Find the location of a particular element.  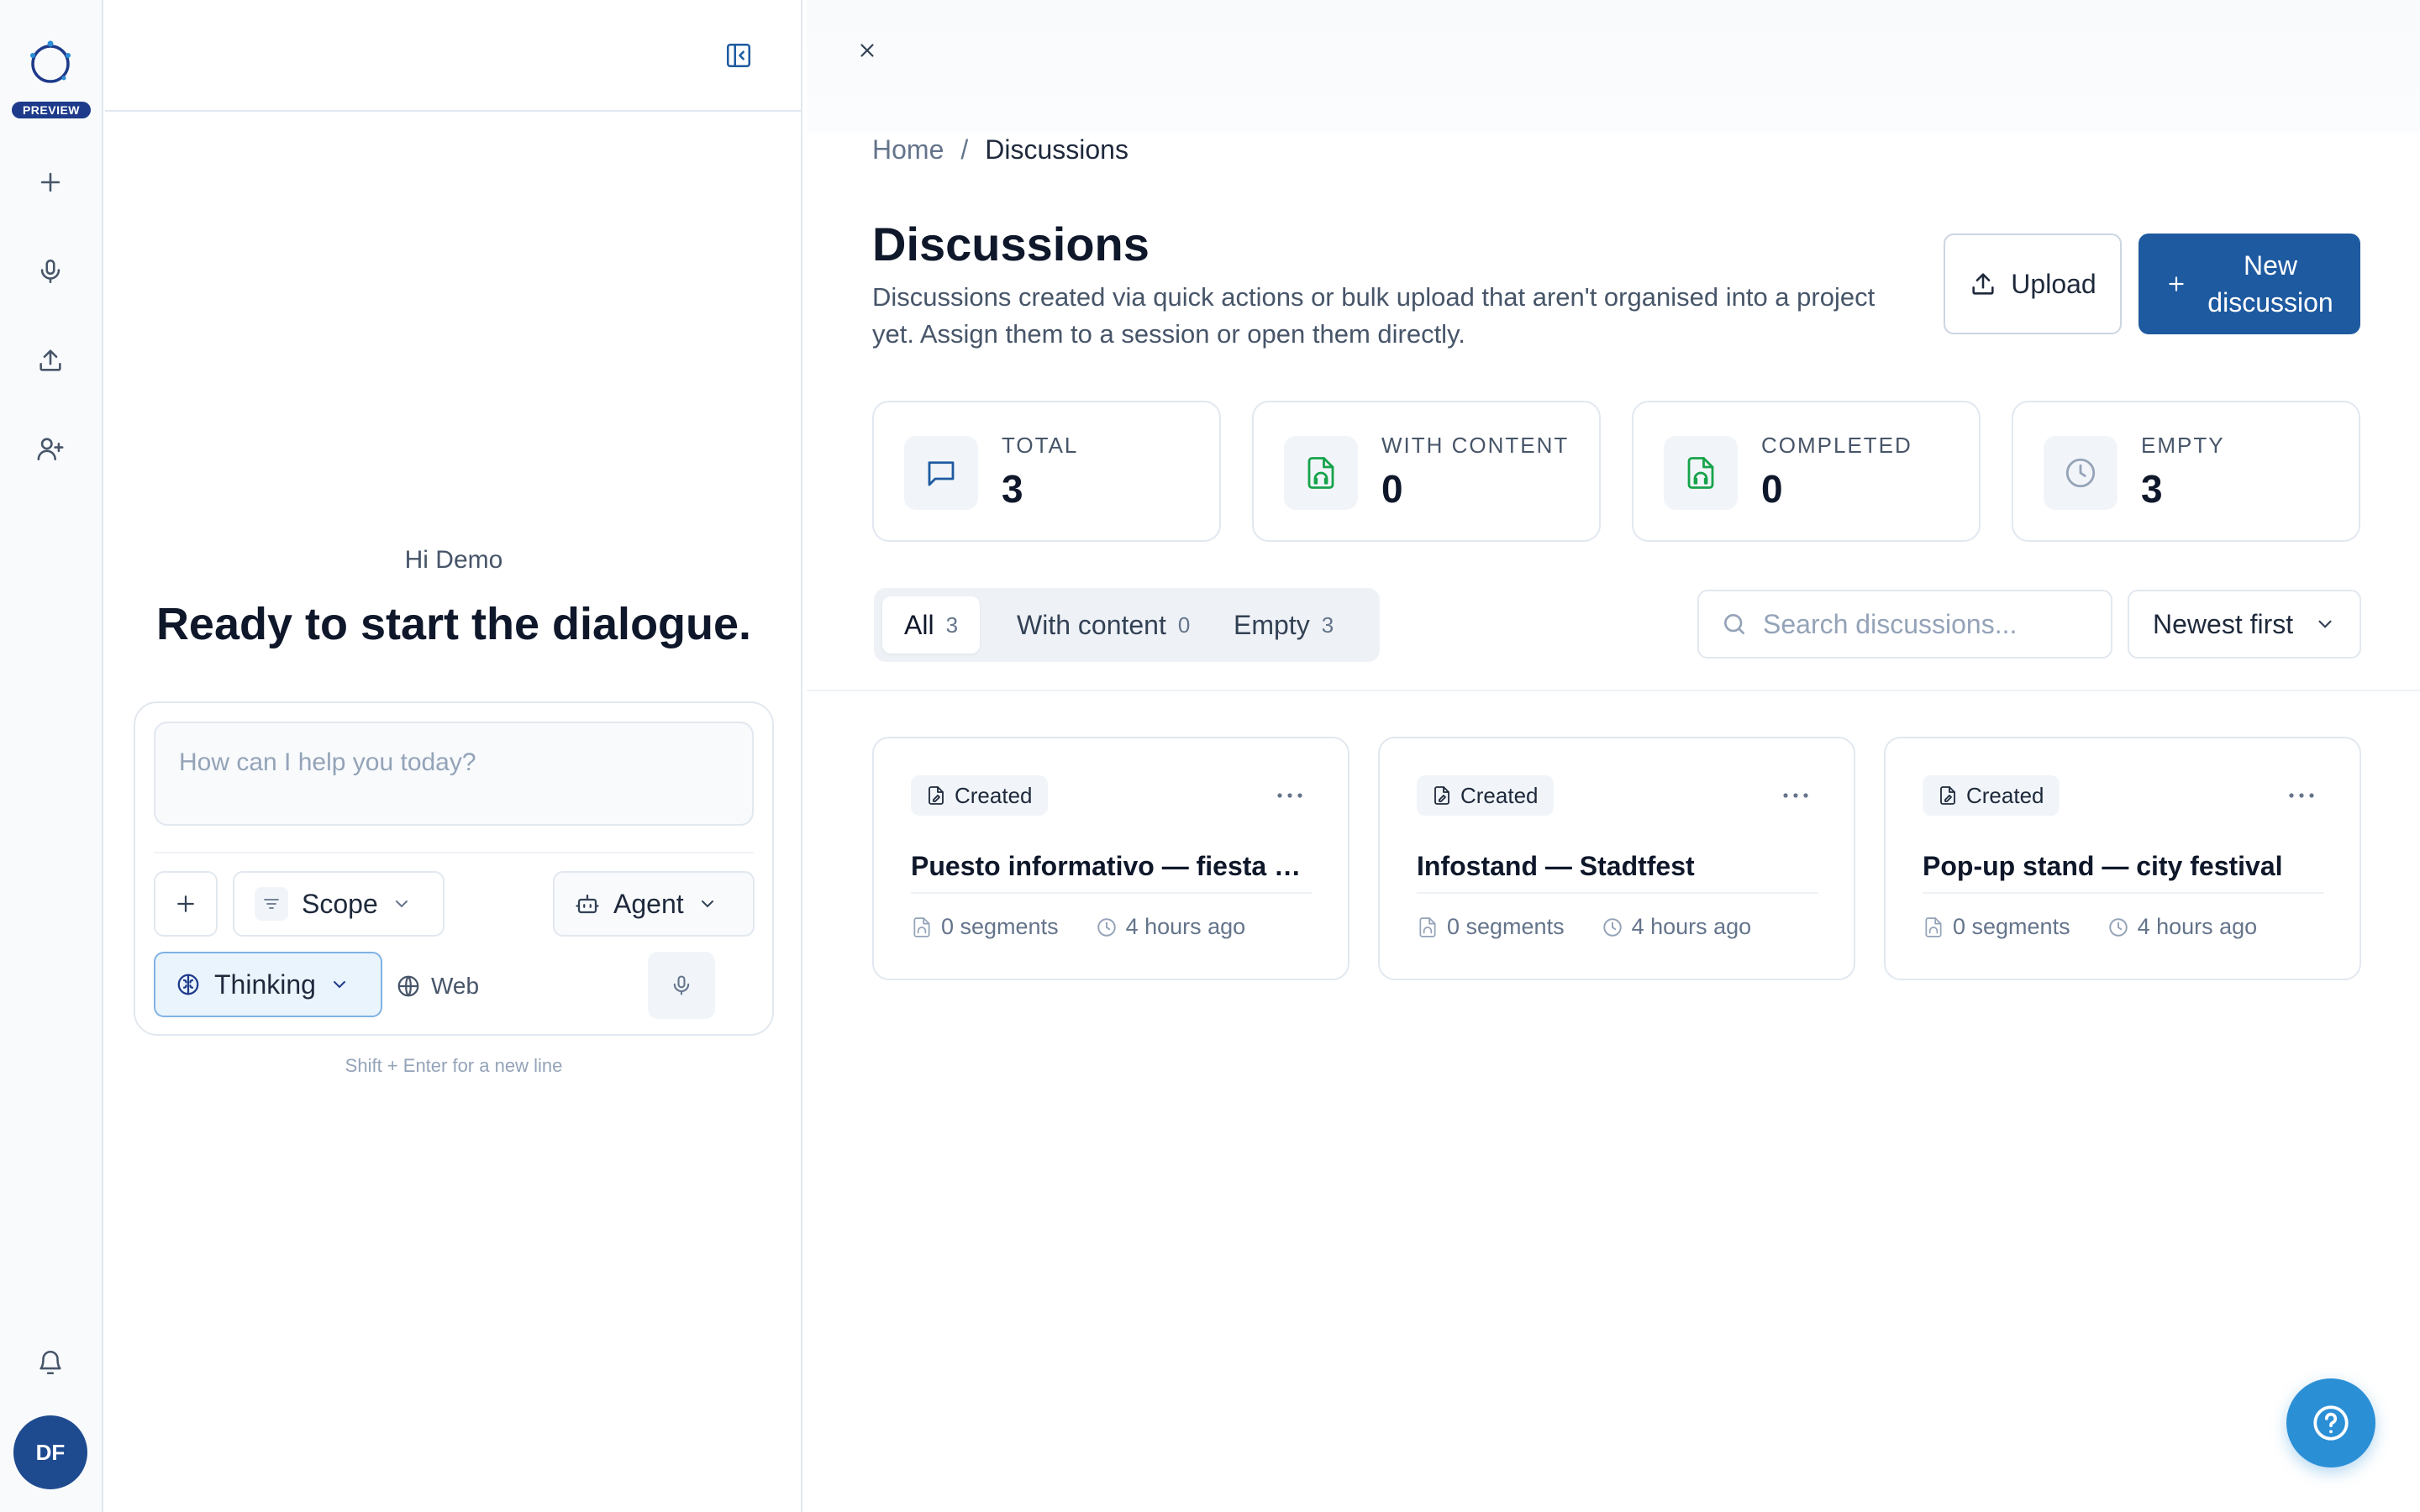

filter-tabs: All 3 With content 0 Empty 3 is located at coordinates (1127, 625).